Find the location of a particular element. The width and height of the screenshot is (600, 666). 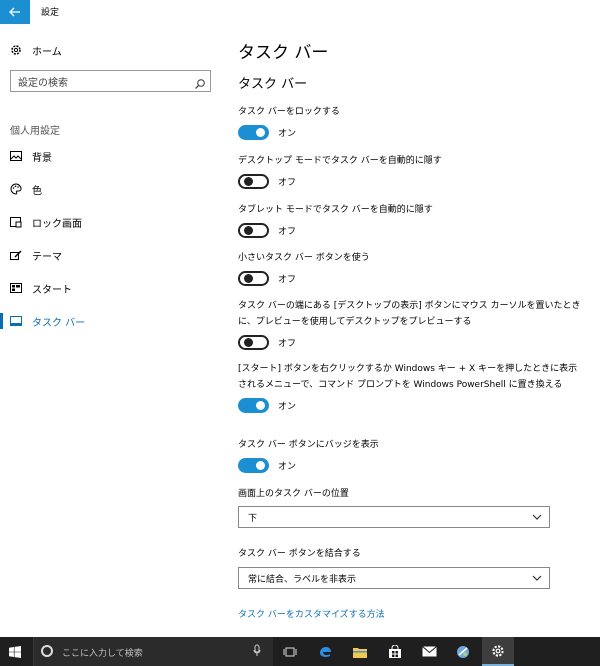

sidebar-item-color: 色 is located at coordinates (111, 189).